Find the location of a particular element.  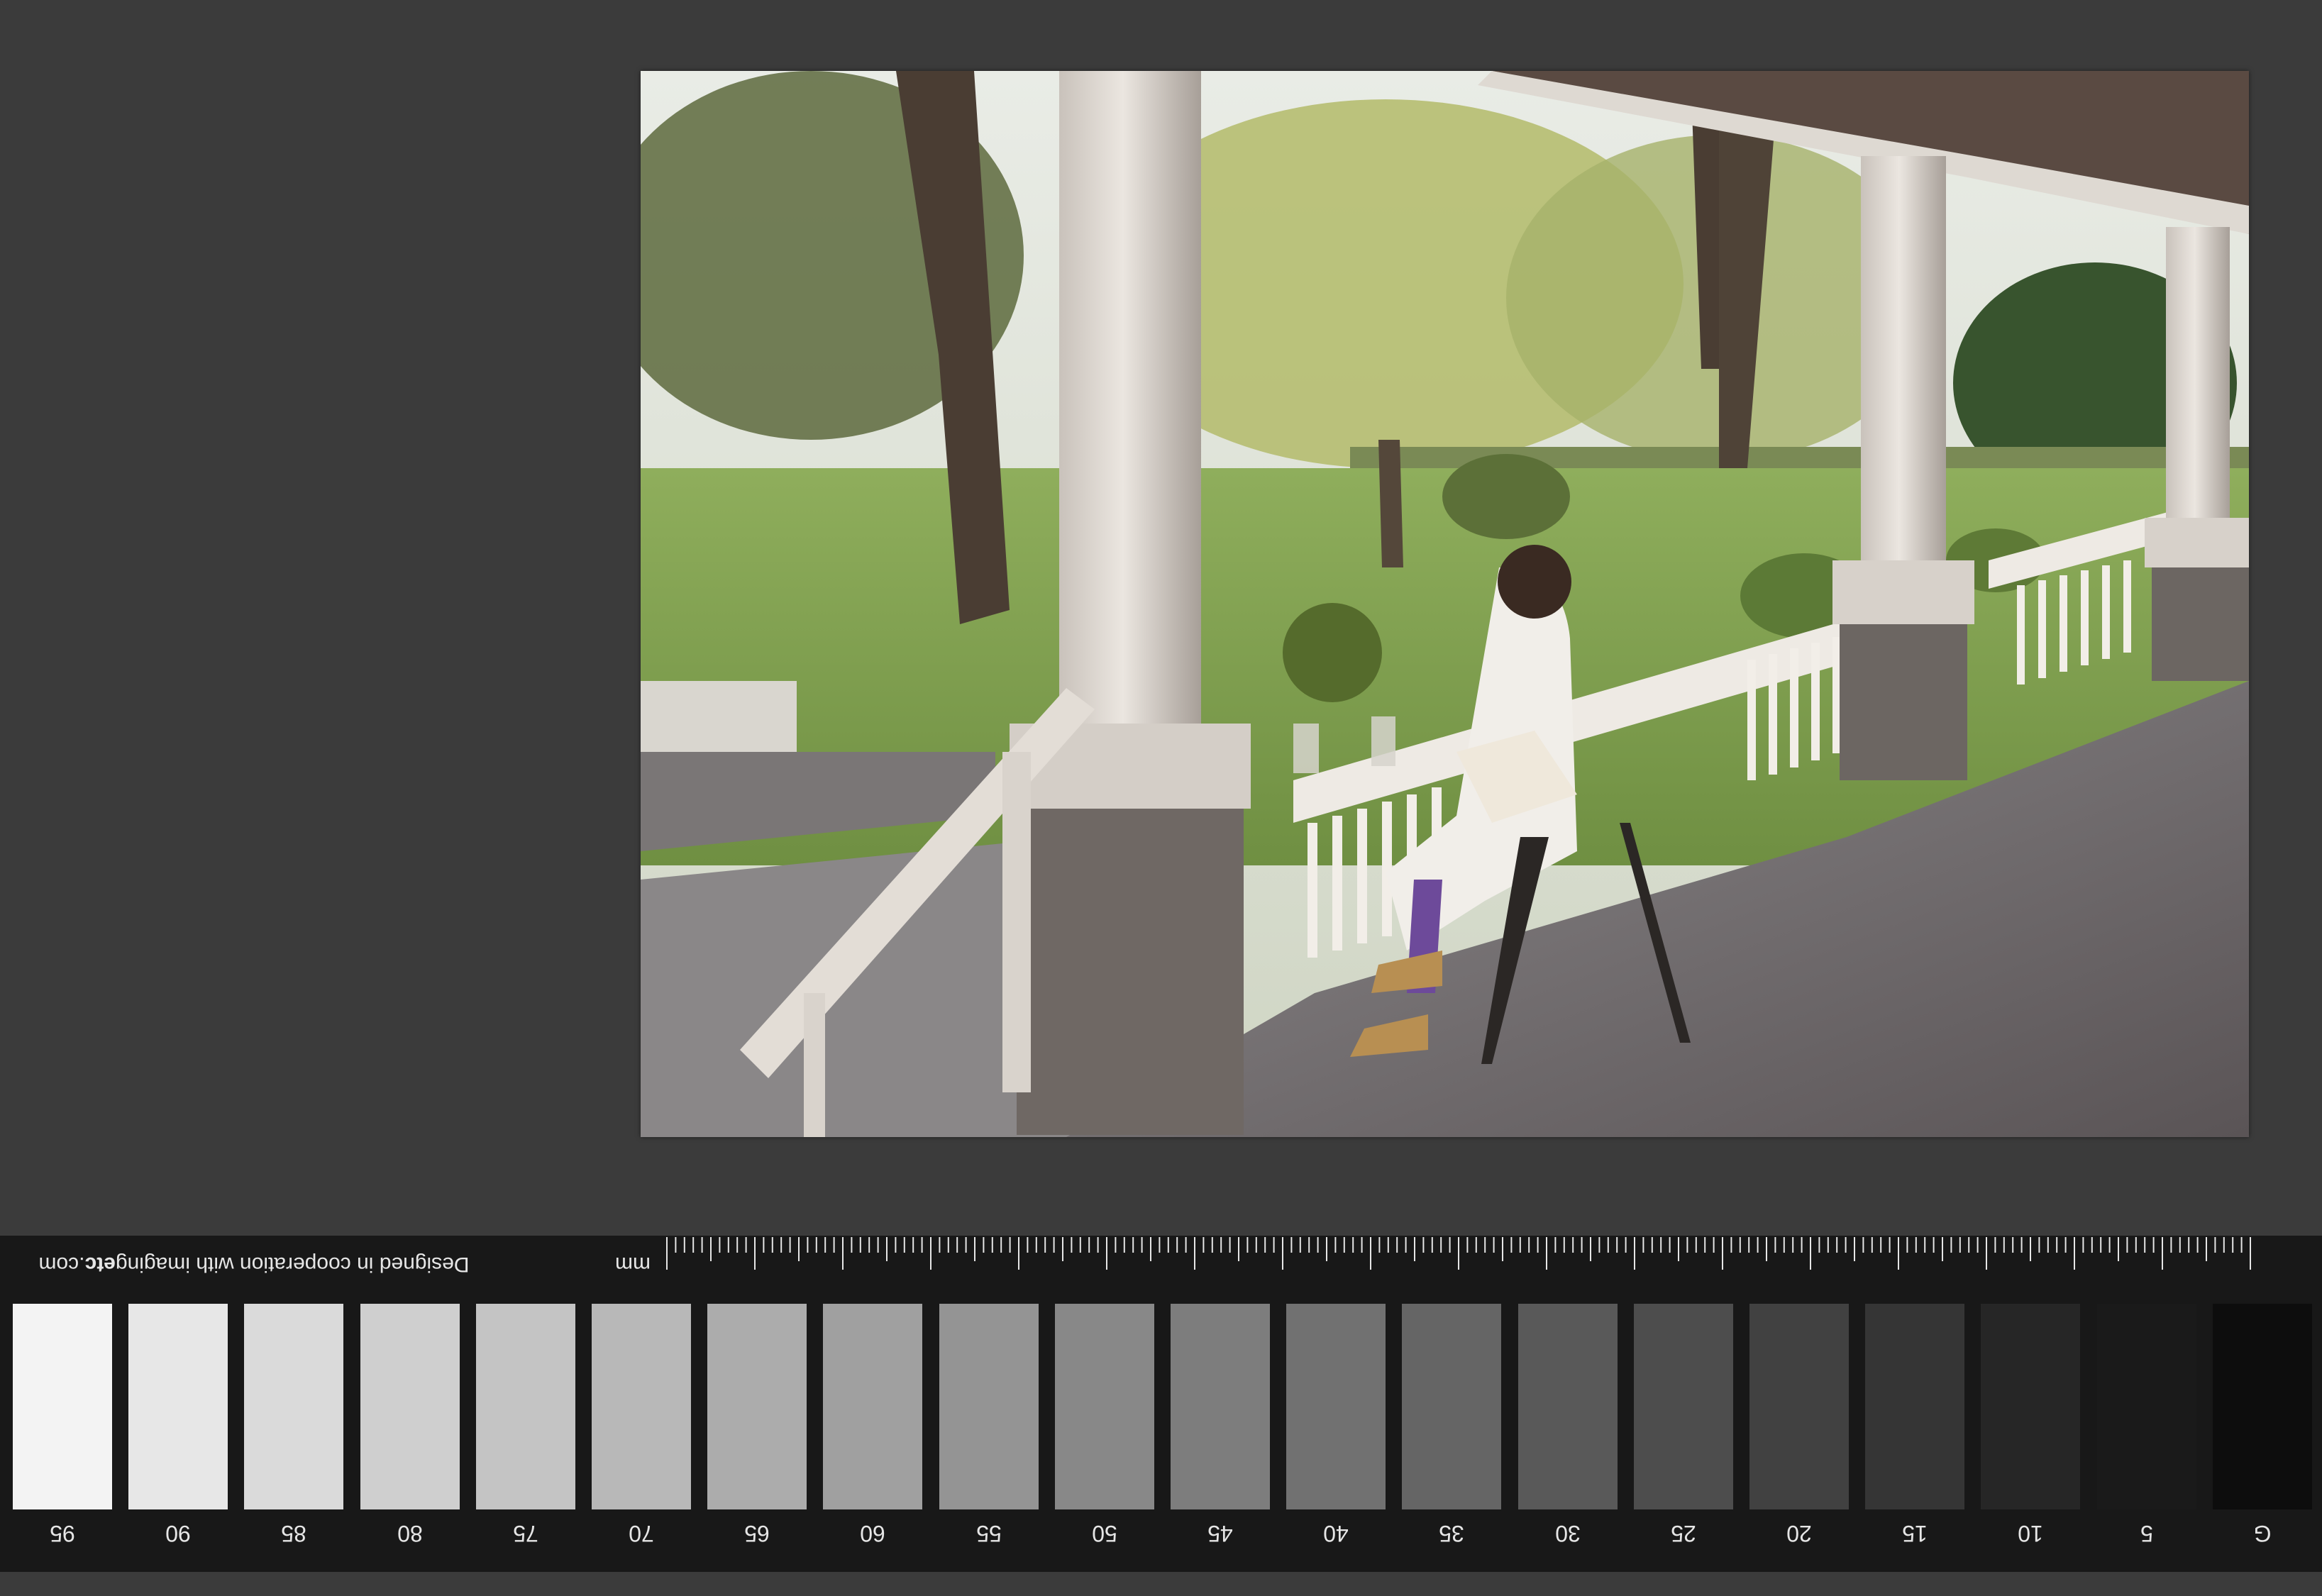

patch-labels: 95 90 85 80 75 70 65 60 55 50 45 40 35 30 25 20 15 10 5 G is located at coordinates (1161, 1535).